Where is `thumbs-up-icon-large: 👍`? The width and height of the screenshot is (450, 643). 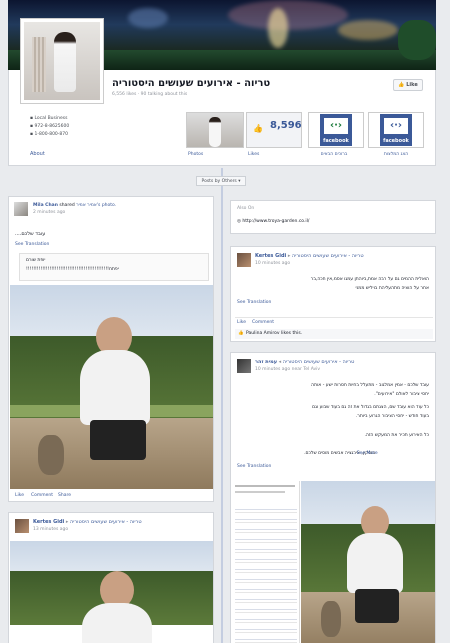 thumbs-up-icon-large: 👍 is located at coordinates (258, 128).